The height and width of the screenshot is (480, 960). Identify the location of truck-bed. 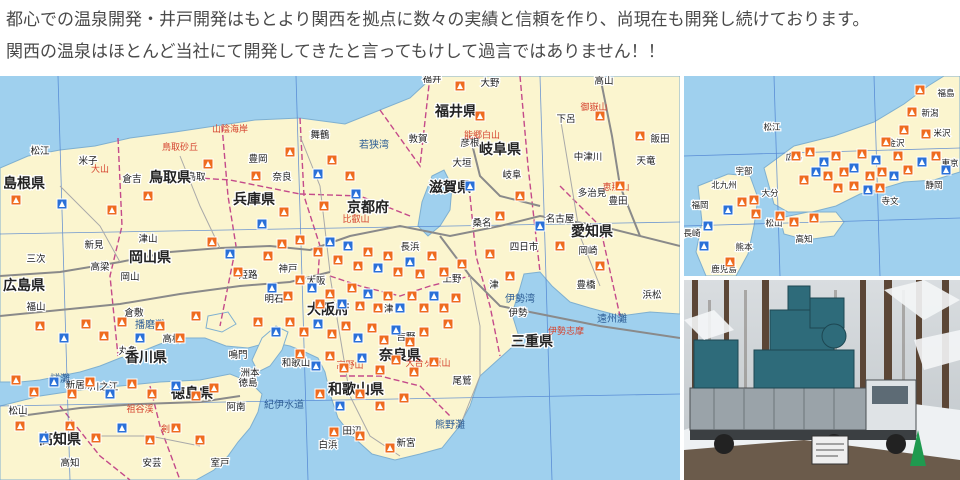
(778, 409).